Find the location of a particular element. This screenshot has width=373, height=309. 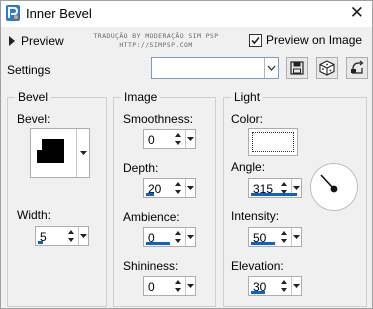

width-spinner: 5 is located at coordinates (62, 236).